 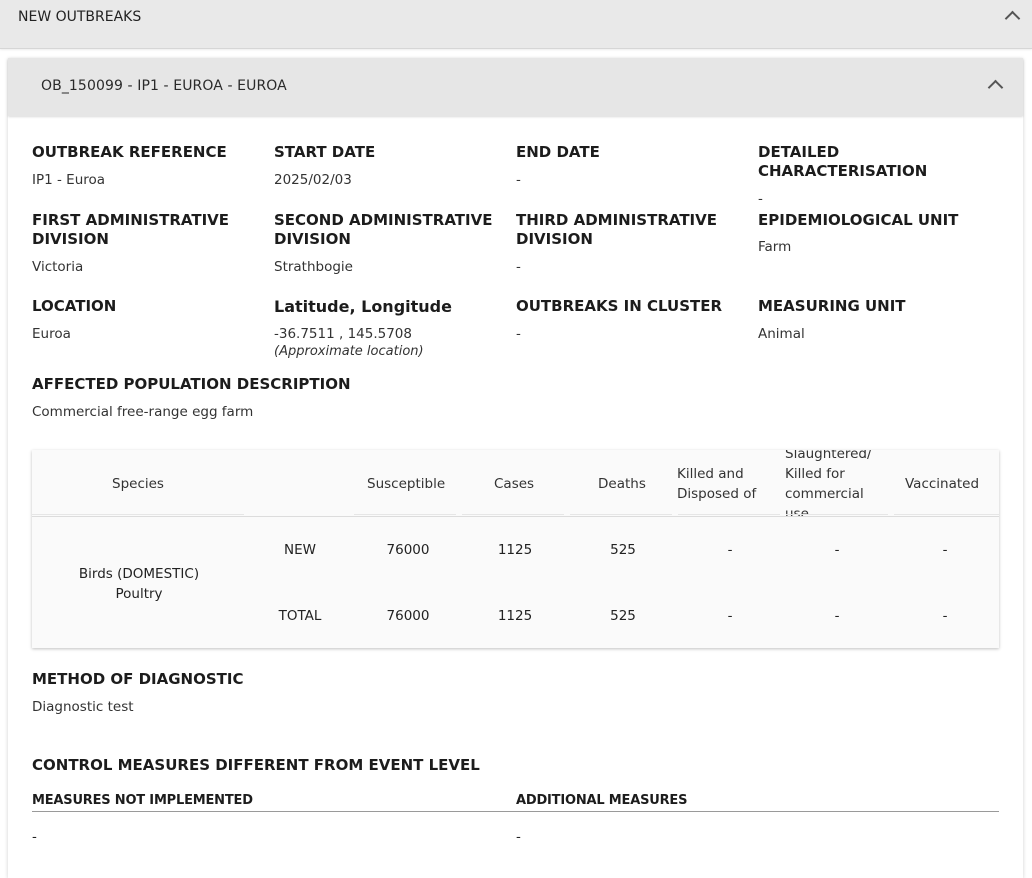 I want to click on field-location: LOCATION Euroa, so click(x=147, y=320).